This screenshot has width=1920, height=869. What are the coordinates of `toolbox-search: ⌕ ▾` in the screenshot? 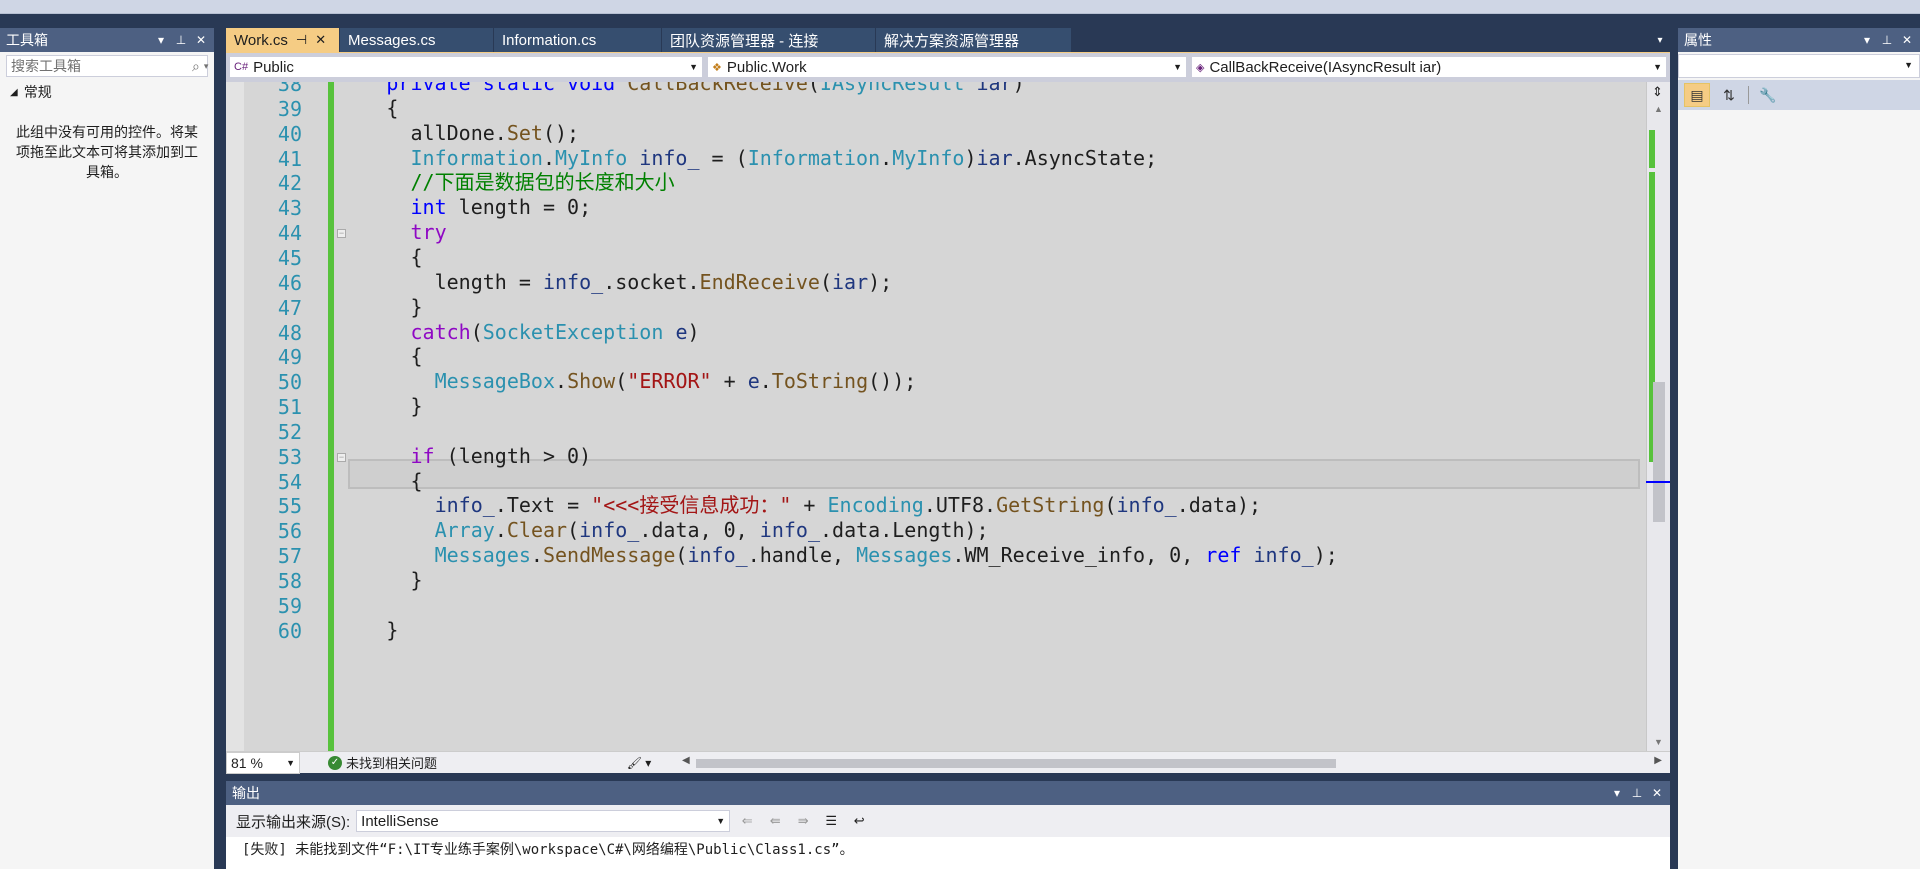 It's located at (107, 66).